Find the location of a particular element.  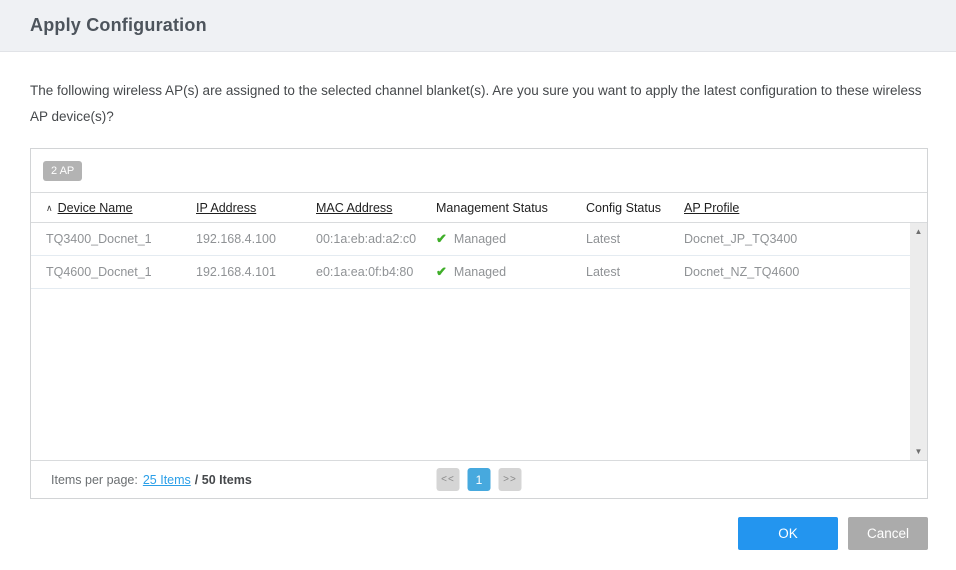

ap-count-badge: 2 AP is located at coordinates (63, 170).